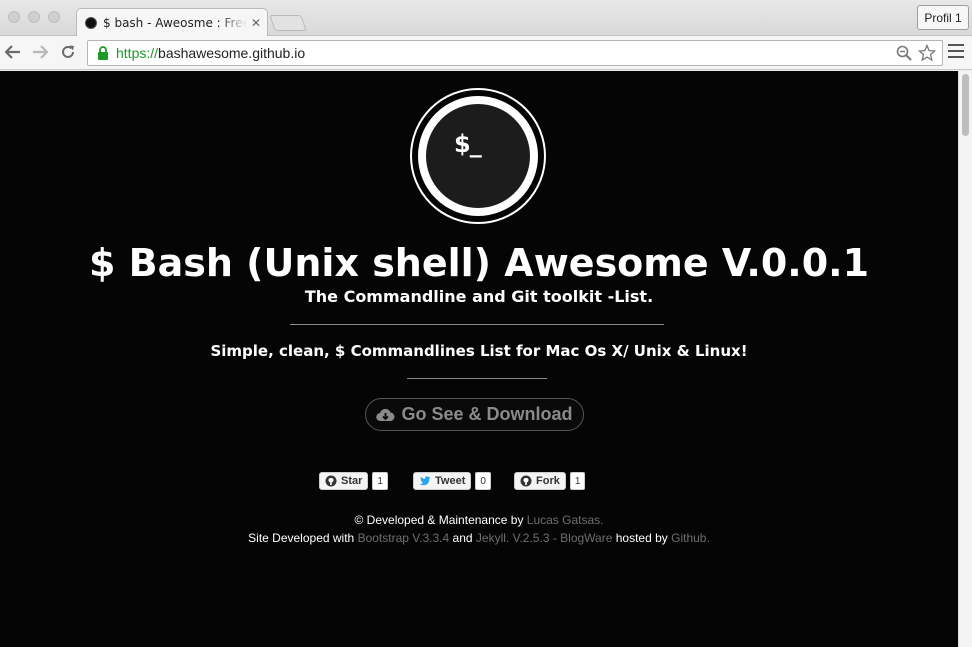 The width and height of the screenshot is (972, 647). I want to click on bookmark-star-icon, so click(927, 53).